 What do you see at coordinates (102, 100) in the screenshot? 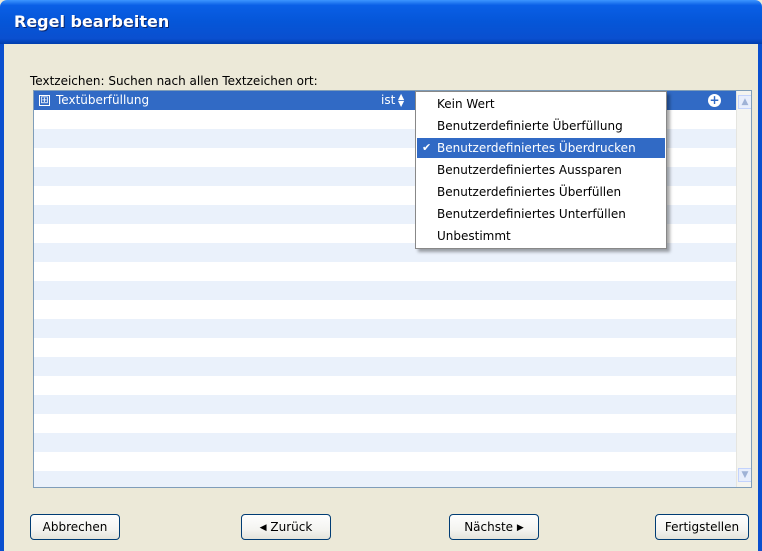
I see `rule-field: Textüberfüllung` at bounding box center [102, 100].